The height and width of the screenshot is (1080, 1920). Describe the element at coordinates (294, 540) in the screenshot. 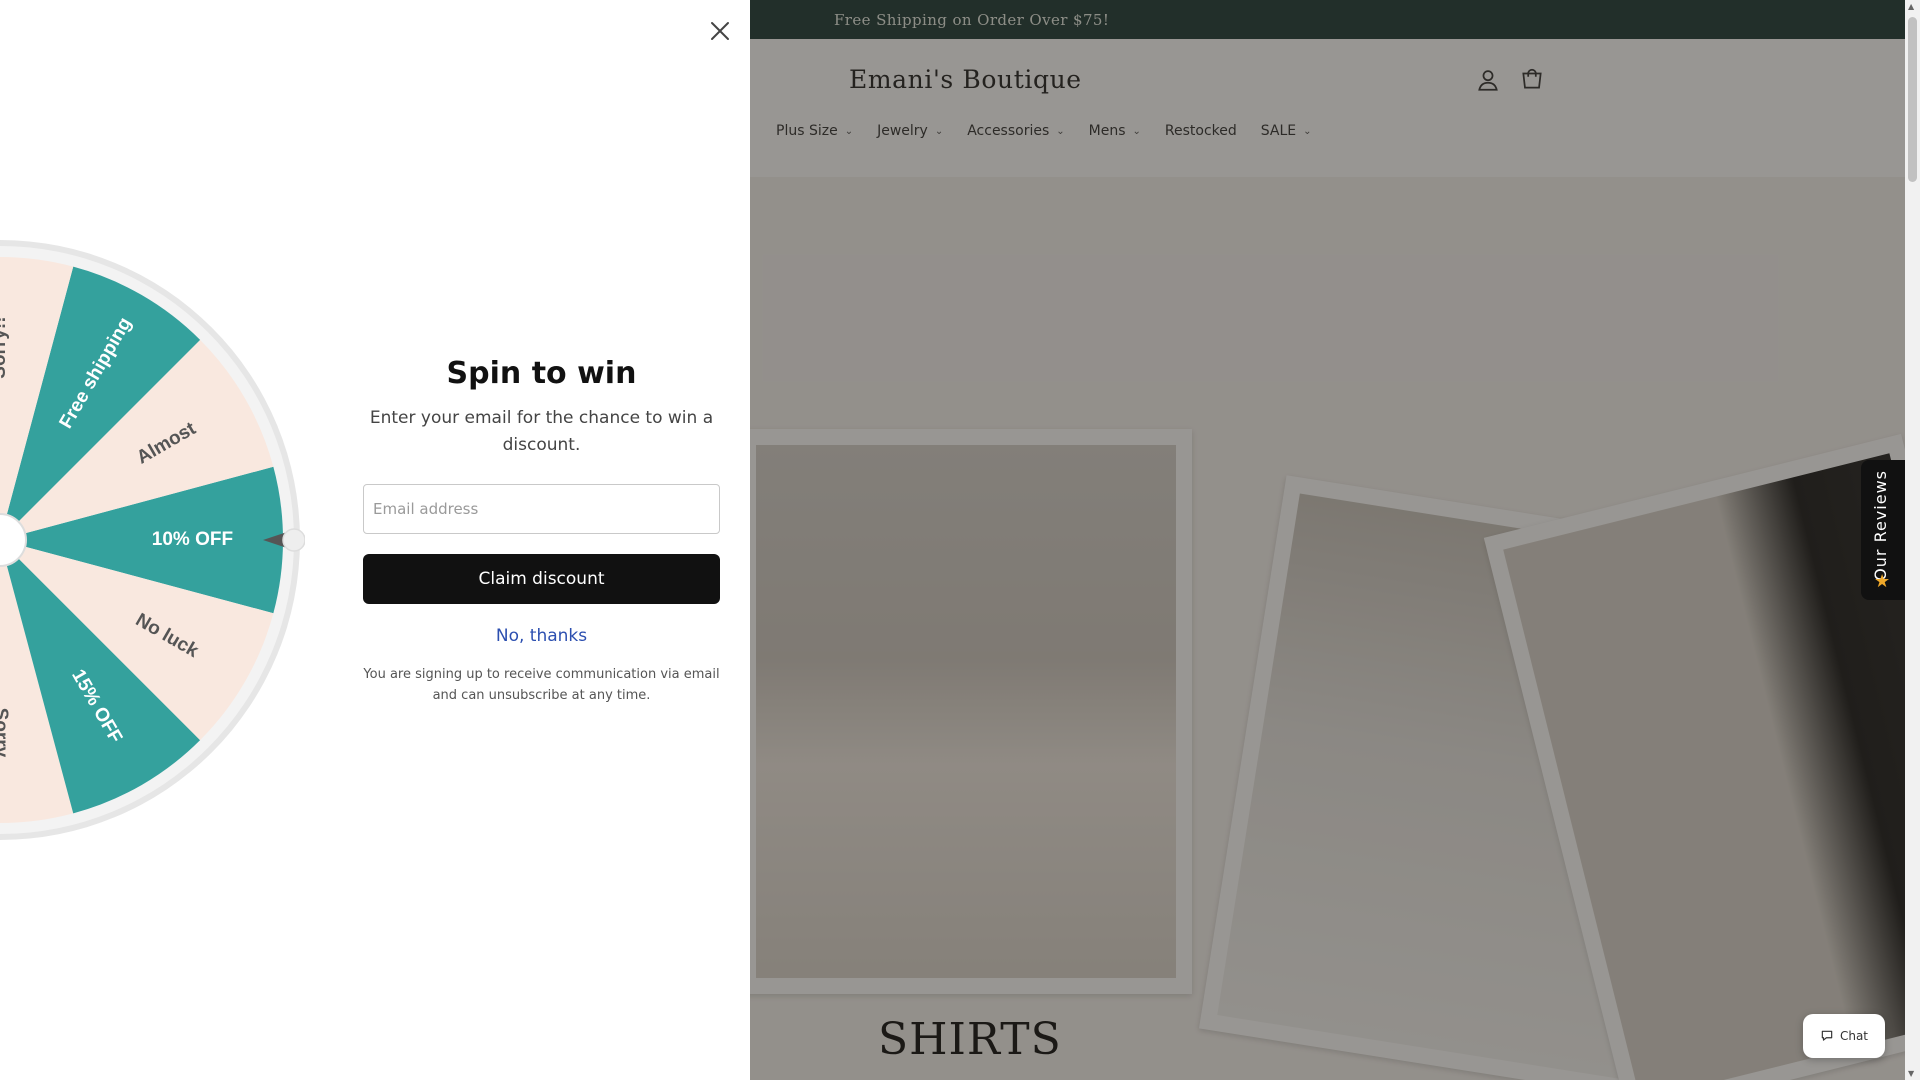

I see `wheel-pointer-knob` at that location.